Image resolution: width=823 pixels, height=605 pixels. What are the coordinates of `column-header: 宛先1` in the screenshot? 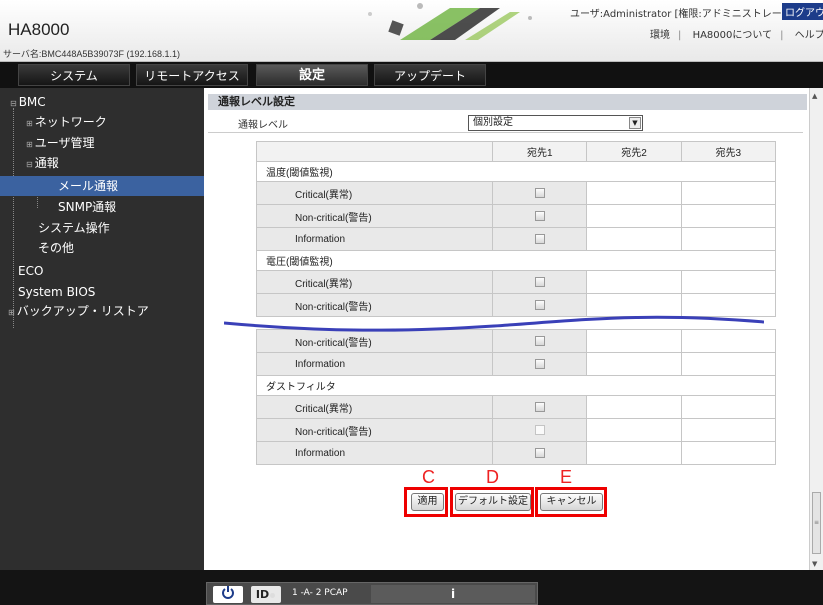 It's located at (540, 151).